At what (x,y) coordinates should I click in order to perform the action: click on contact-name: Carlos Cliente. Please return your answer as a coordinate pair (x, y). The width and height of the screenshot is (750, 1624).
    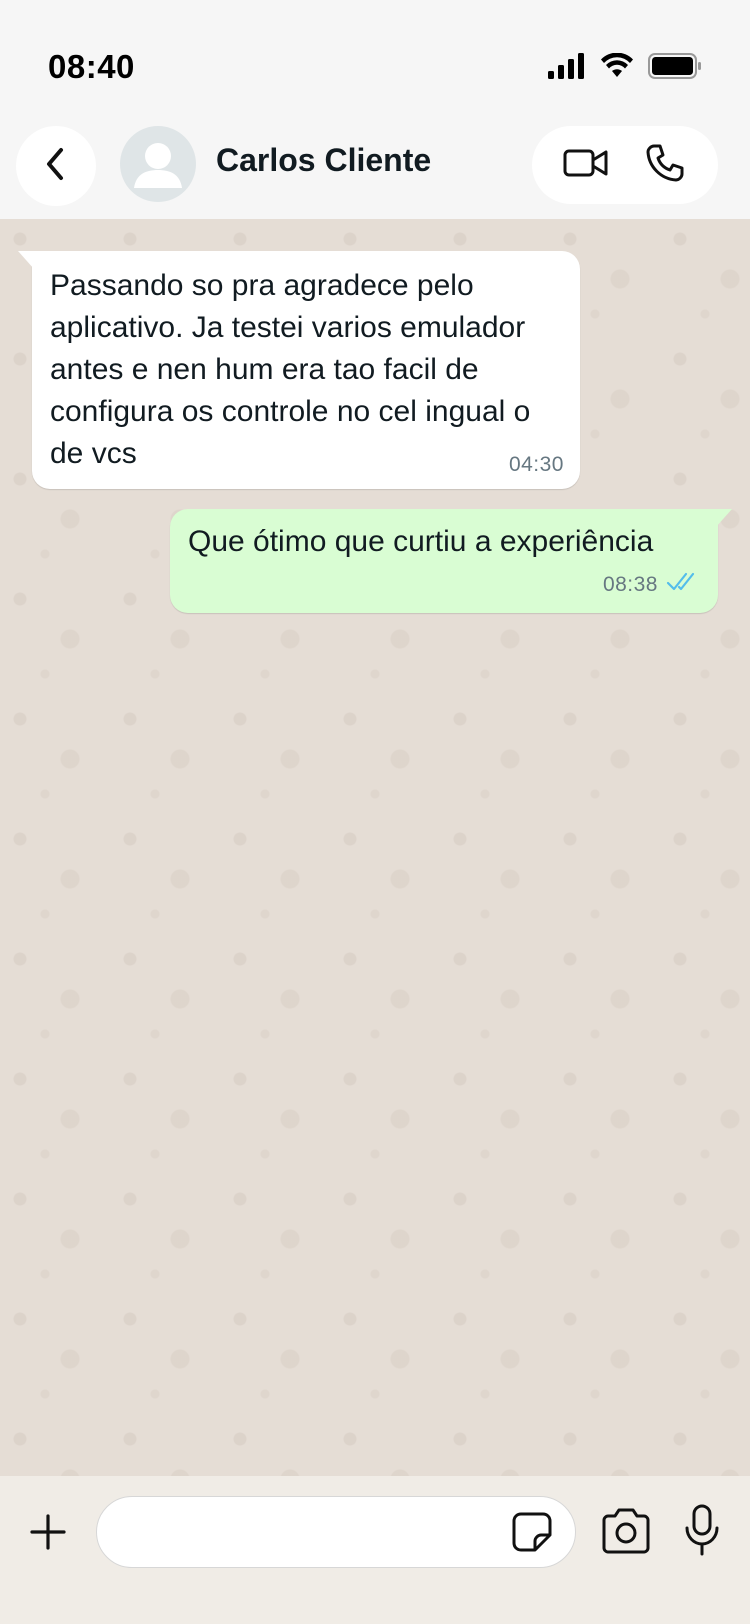
    Looking at the image, I should click on (323, 160).